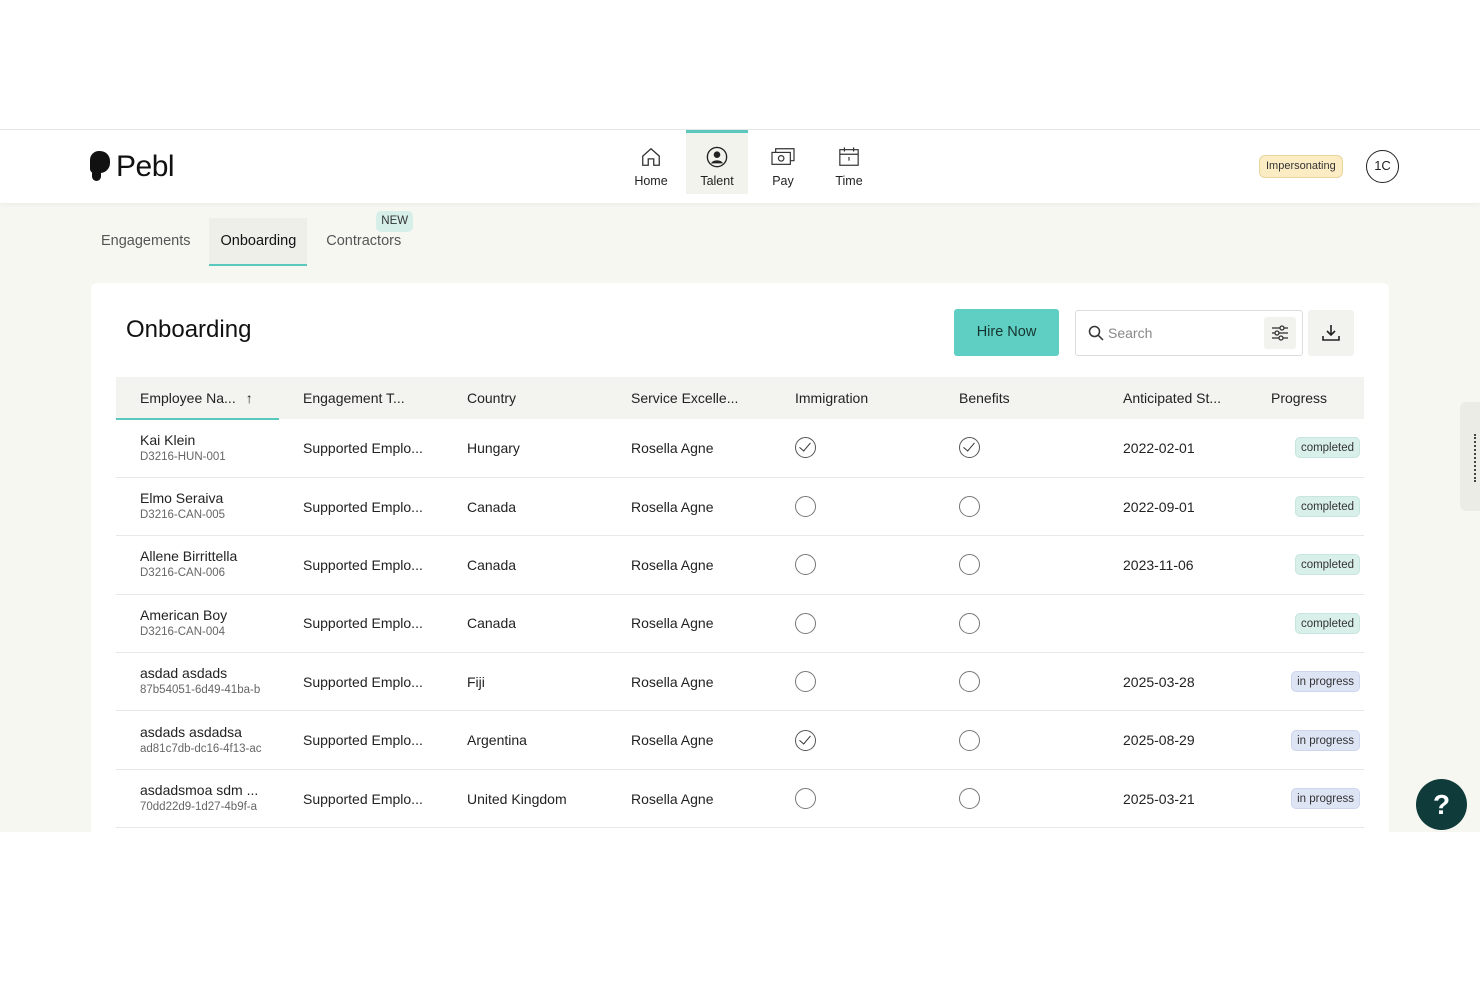 The image size is (1480, 987). What do you see at coordinates (492, 506) in the screenshot?
I see `country-cell: Canada` at bounding box center [492, 506].